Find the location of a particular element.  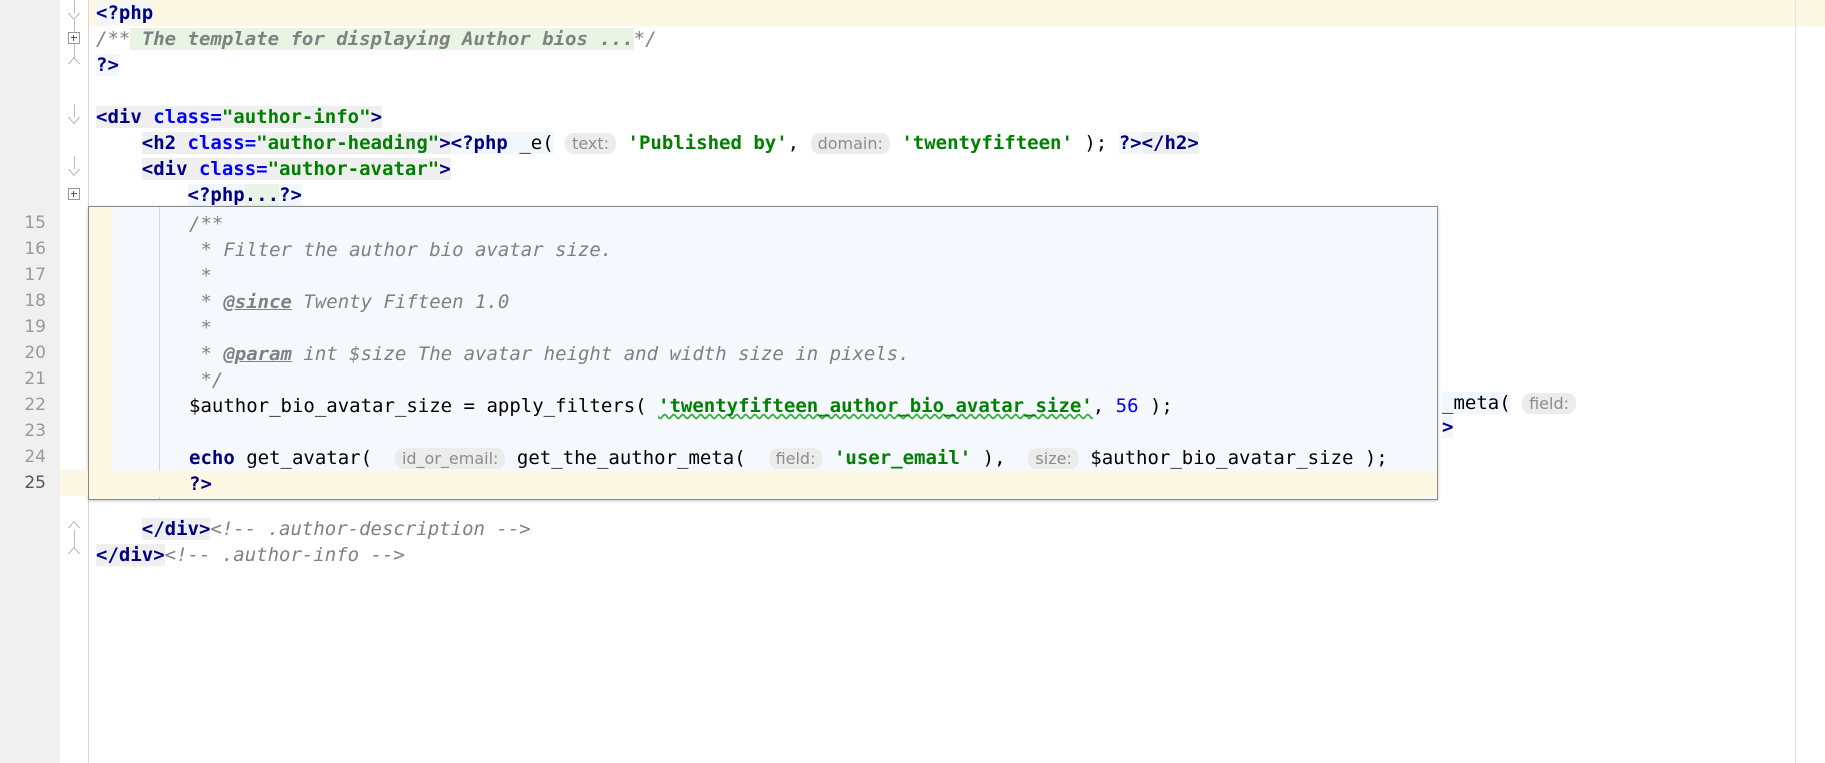

panel-line-number: 15 is located at coordinates (23, 223).